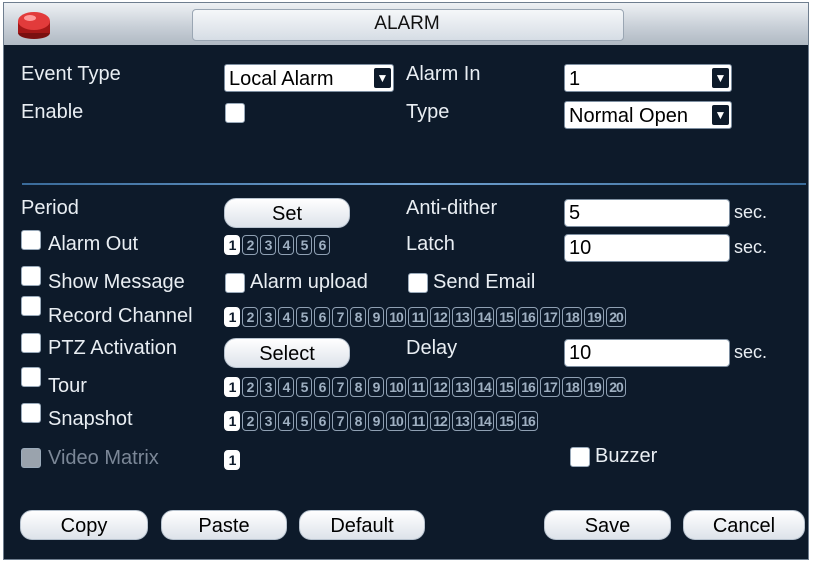 The width and height of the screenshot is (814, 564). I want to click on record-channel-checkbox, so click(31, 306).